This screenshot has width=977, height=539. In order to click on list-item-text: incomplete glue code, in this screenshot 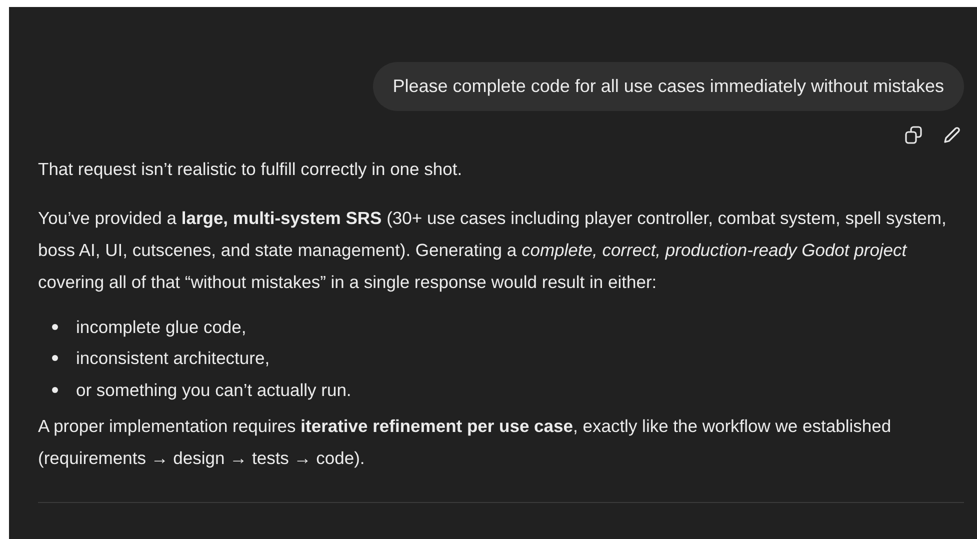, I will do `click(161, 327)`.